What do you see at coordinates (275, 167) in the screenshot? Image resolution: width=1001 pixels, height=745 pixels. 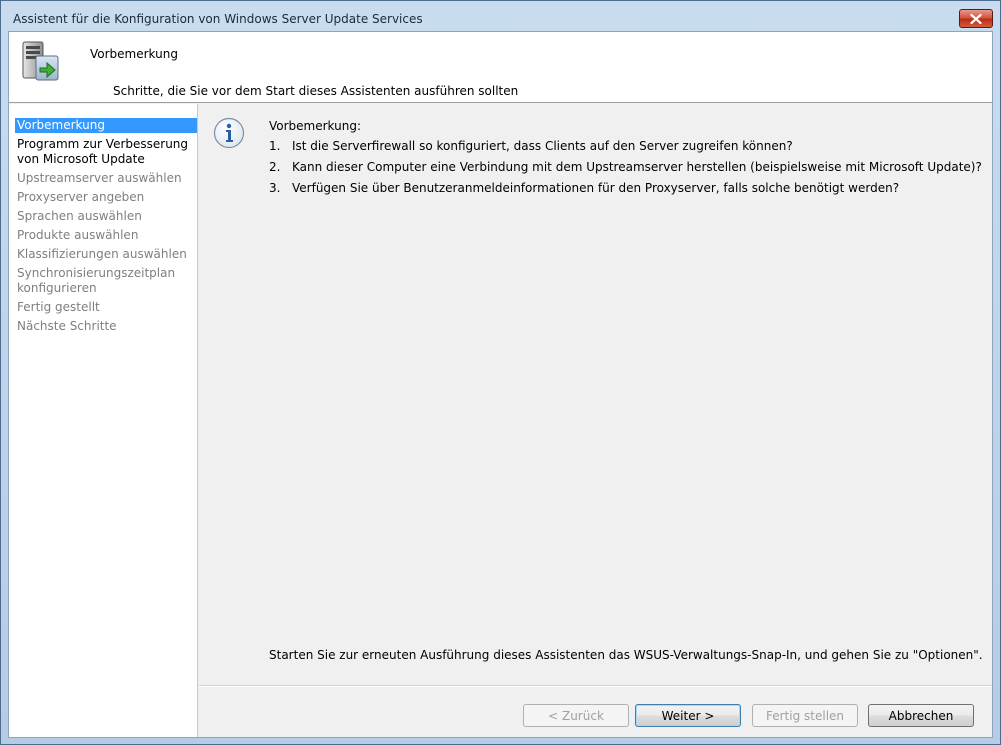 I see `step-number: 2.` at bounding box center [275, 167].